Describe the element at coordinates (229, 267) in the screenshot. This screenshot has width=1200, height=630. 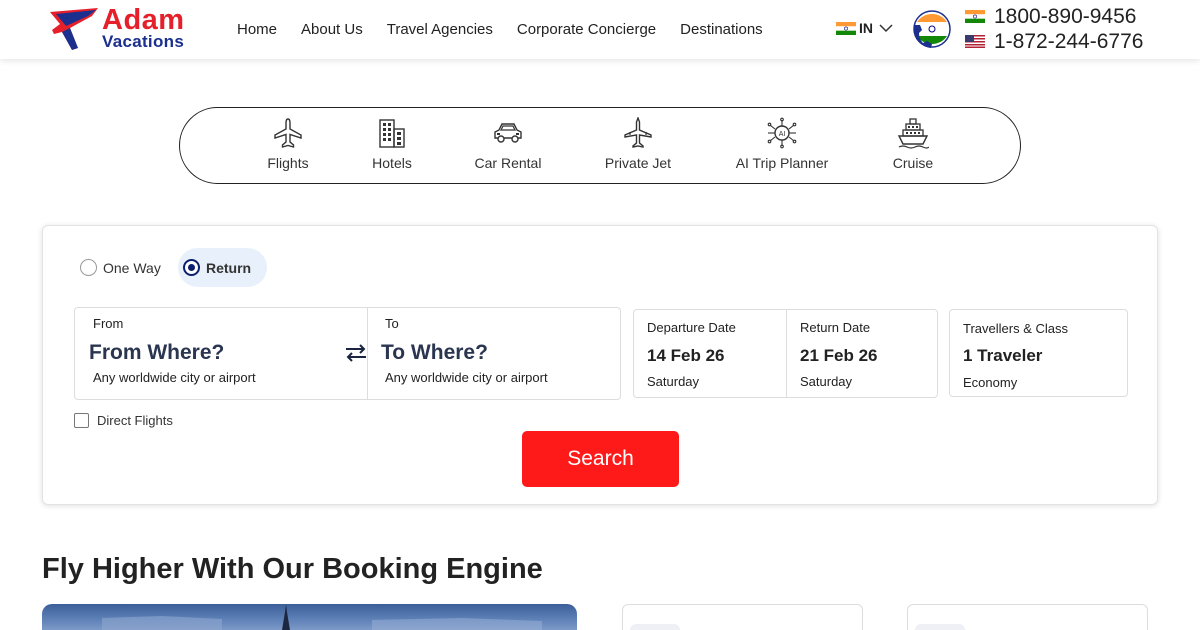
I see `return-label: Return` at that location.